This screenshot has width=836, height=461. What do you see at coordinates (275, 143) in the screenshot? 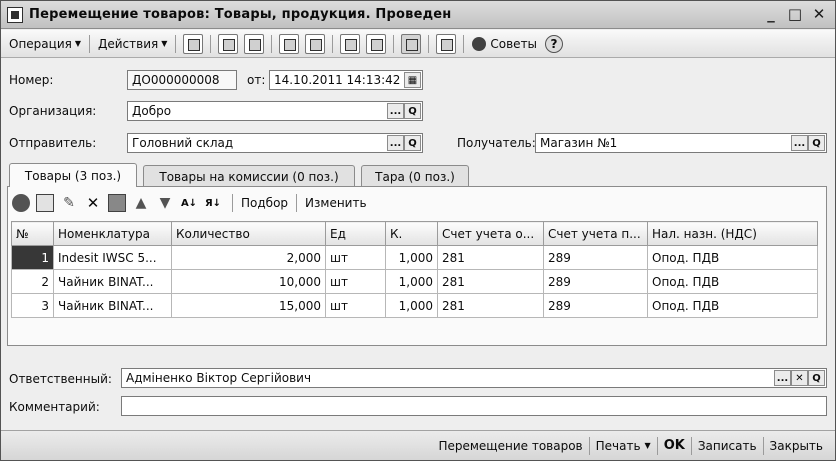
I see `sender-field: Головний склад ... Q` at bounding box center [275, 143].